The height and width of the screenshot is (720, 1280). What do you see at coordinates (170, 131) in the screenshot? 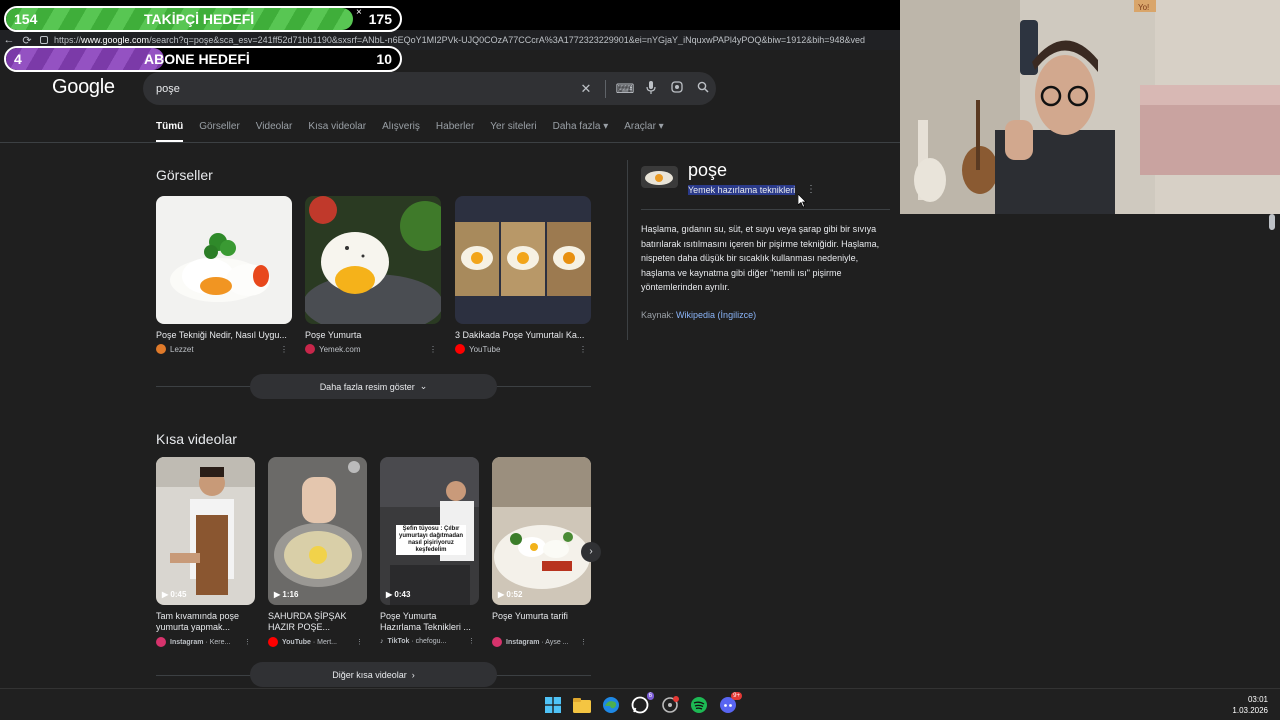
I see `tab-0: Tümü` at bounding box center [170, 131].